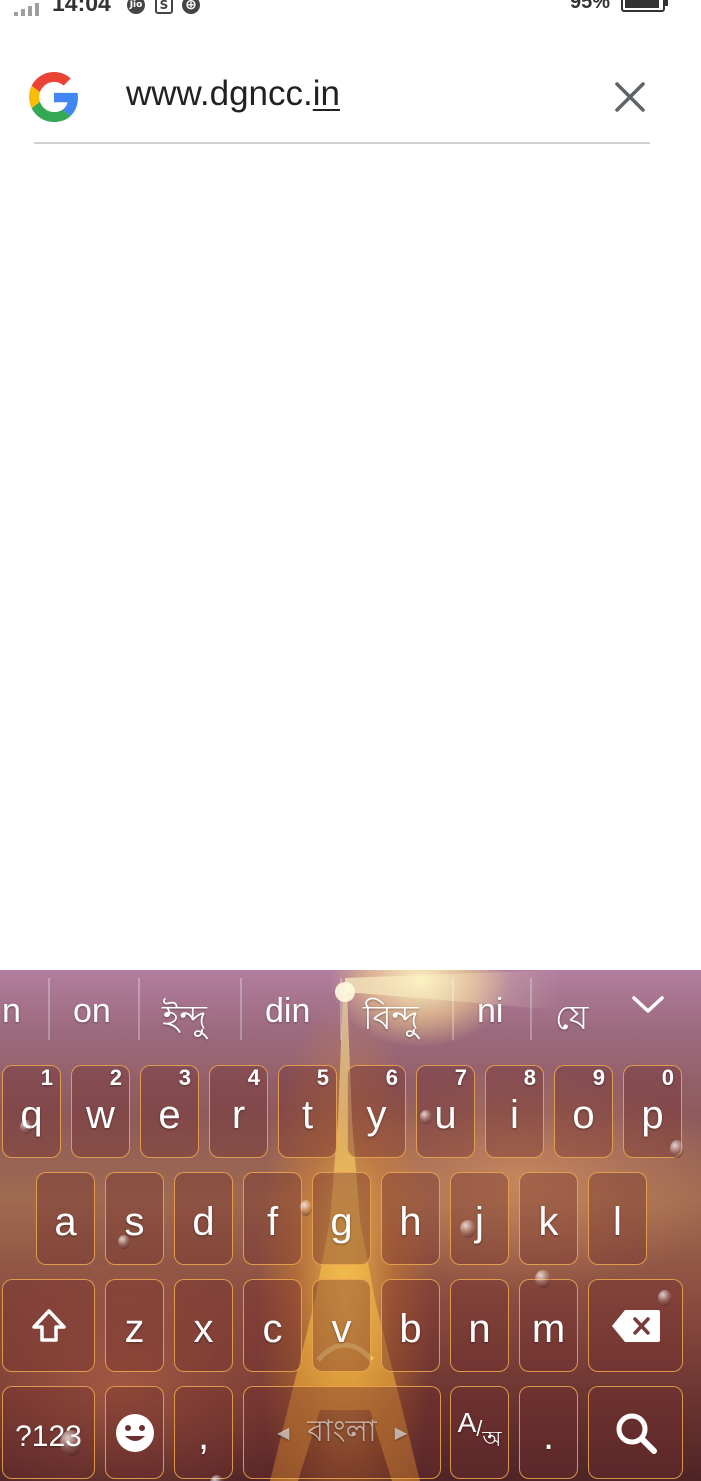 The width and height of the screenshot is (701, 1481). What do you see at coordinates (164, 7) in the screenshot?
I see `sim-s-icon: S` at bounding box center [164, 7].